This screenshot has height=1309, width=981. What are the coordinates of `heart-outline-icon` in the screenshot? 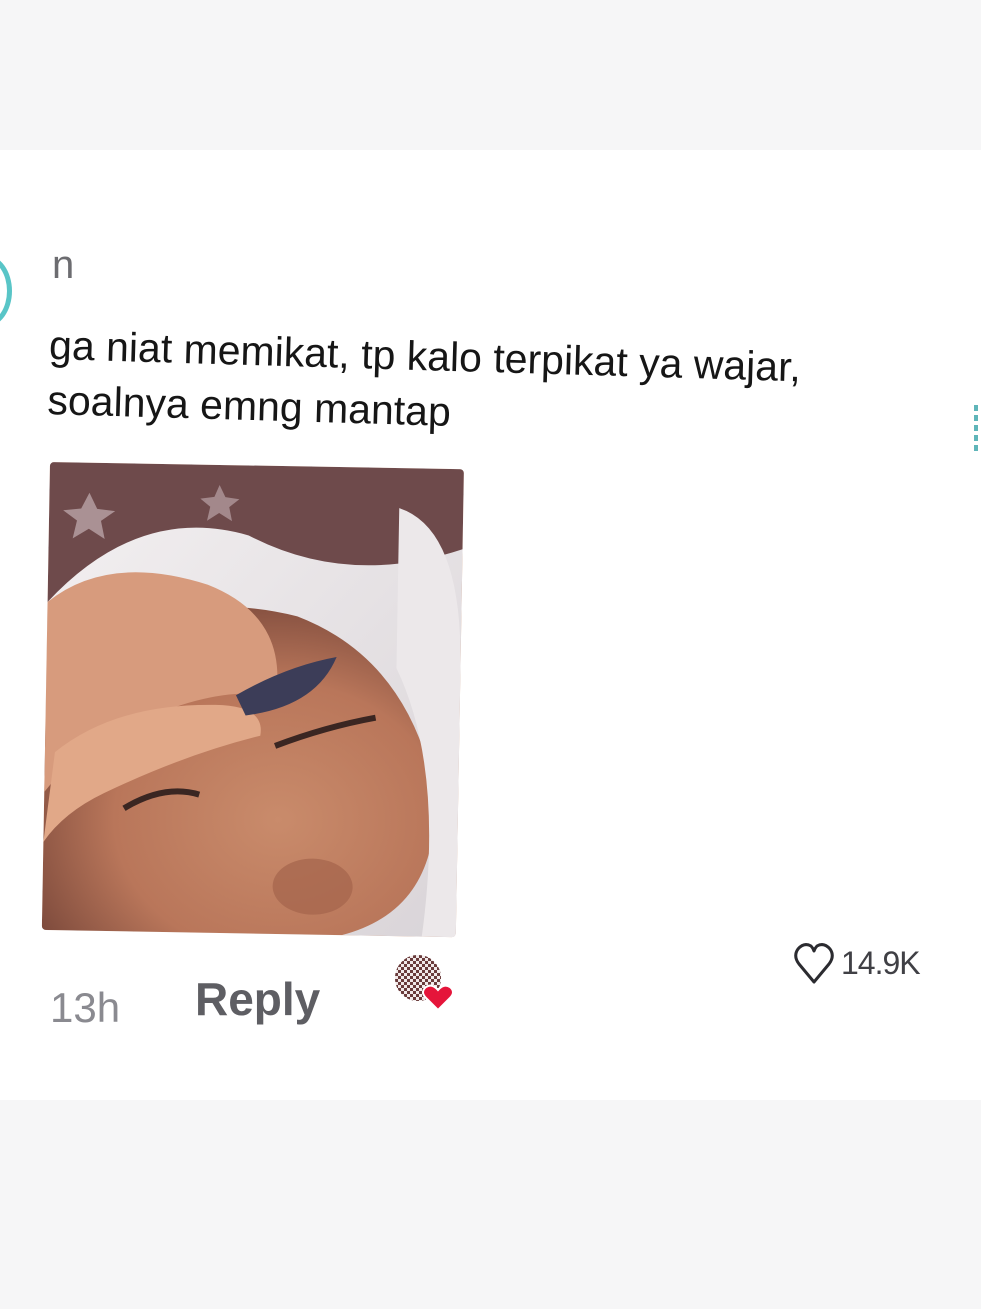 It's located at (814, 963).